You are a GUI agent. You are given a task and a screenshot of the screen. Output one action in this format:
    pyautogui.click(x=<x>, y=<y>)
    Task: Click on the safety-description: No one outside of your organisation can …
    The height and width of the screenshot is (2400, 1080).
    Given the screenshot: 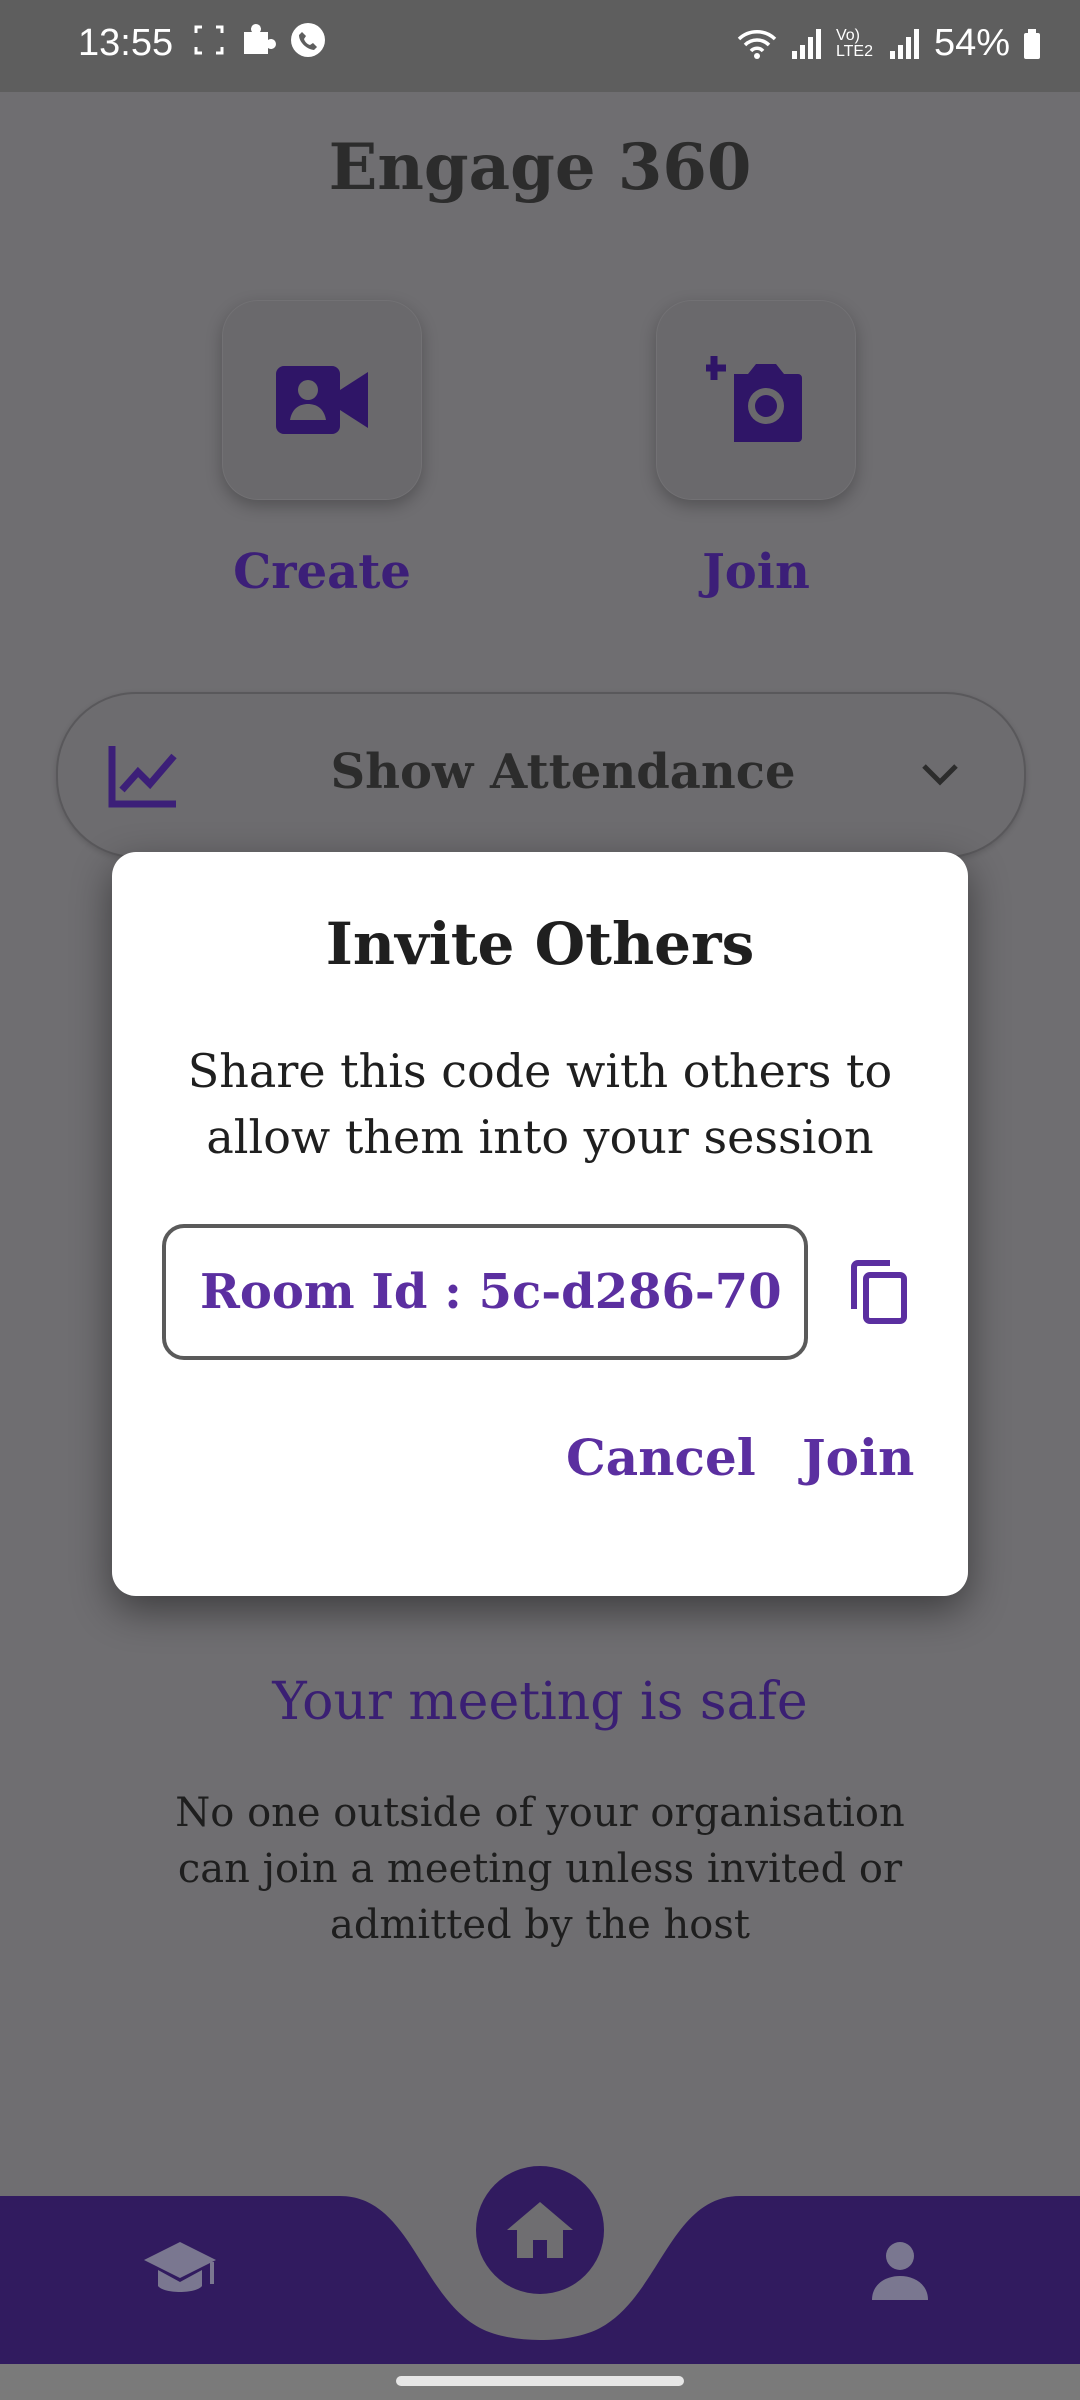 What is the action you would take?
    pyautogui.click(x=540, y=1869)
    